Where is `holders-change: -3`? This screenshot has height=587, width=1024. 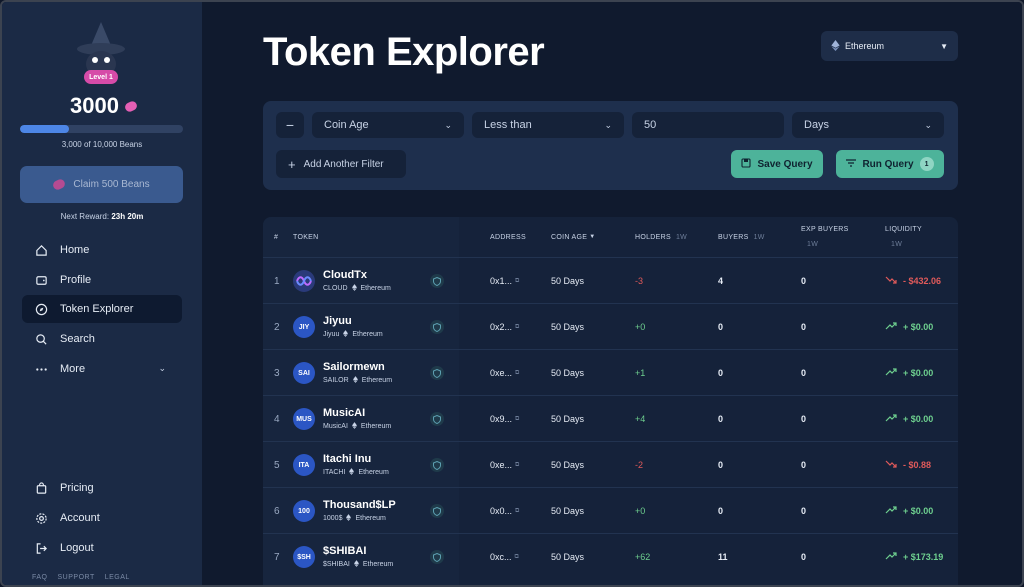 holders-change: -3 is located at coordinates (639, 281).